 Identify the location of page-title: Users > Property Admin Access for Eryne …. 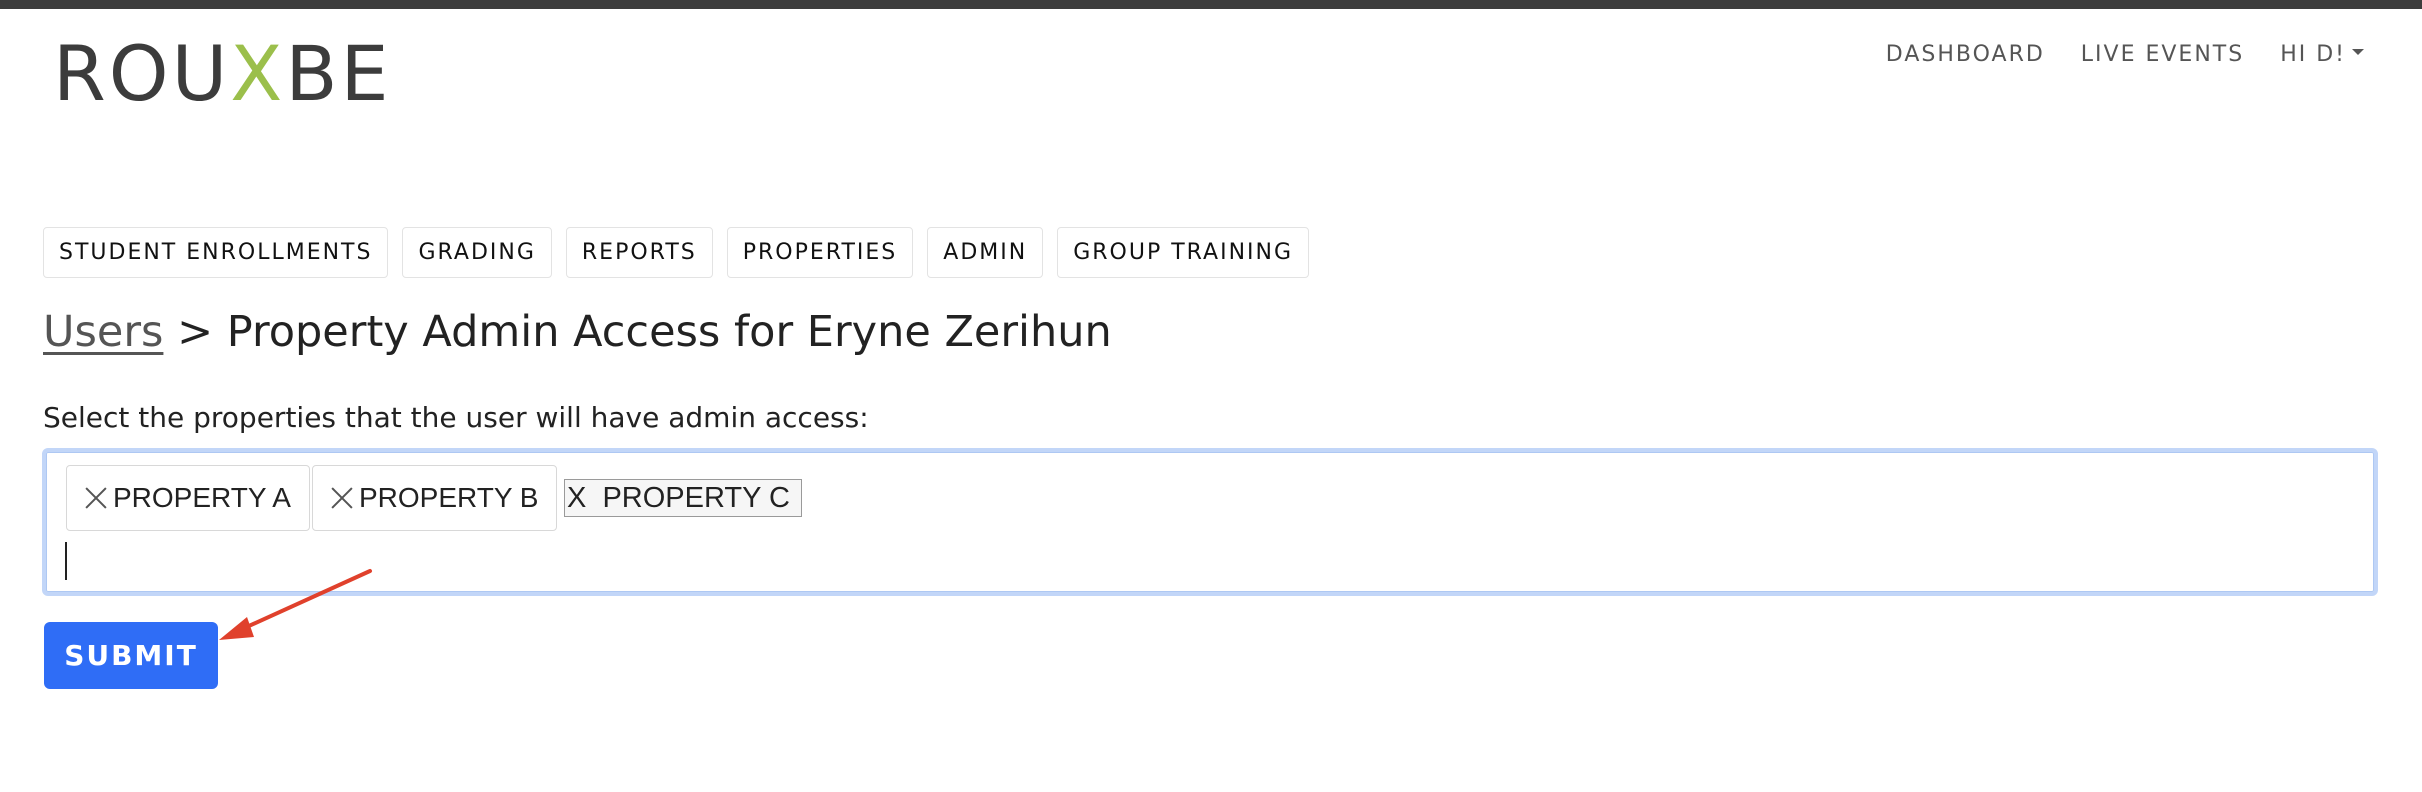
(577, 332).